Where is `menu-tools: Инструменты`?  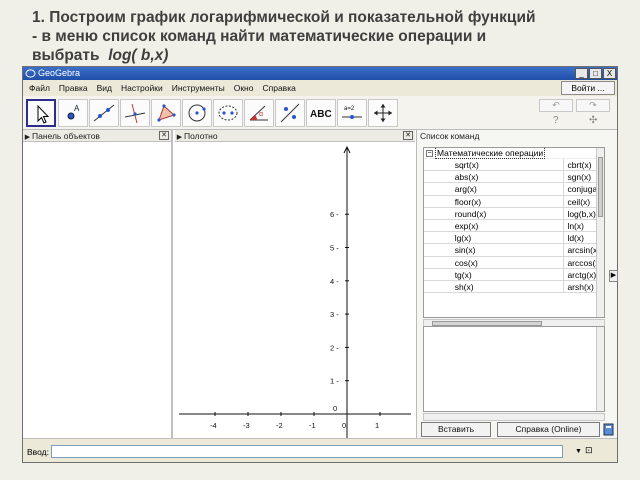
menu-tools: Инструменты is located at coordinates (198, 88).